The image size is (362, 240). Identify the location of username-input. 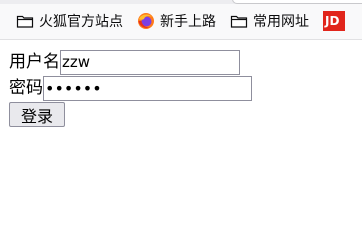
(150, 62).